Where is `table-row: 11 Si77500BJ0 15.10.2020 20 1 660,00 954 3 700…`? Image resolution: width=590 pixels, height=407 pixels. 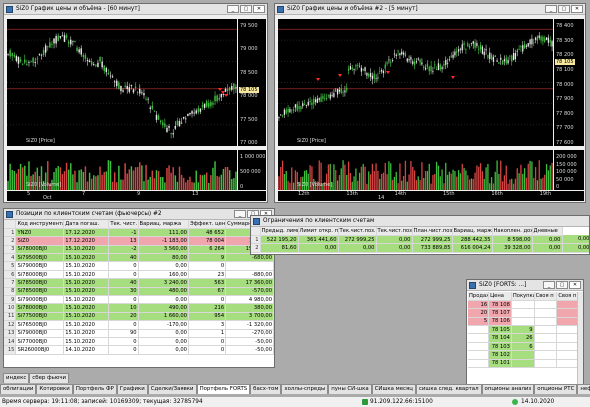 table-row: 11 Si77500BJ0 15.10.2020 20 1 660,00 954 3 700… is located at coordinates (139, 317).